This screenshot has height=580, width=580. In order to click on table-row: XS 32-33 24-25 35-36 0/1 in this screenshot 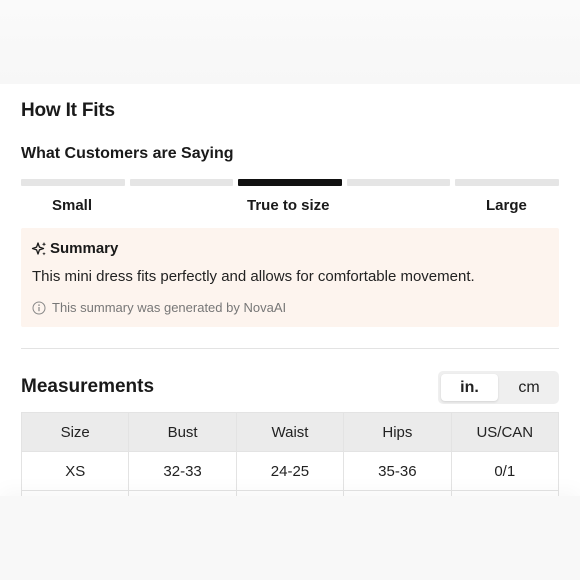, I will do `click(290, 471)`.